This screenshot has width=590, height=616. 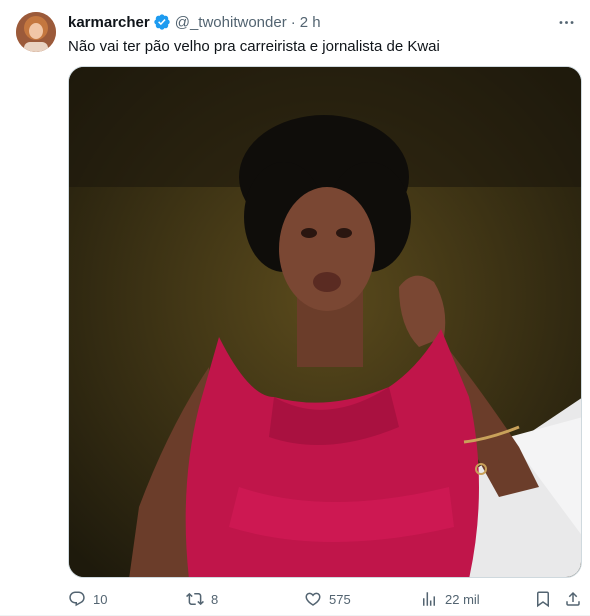 What do you see at coordinates (310, 22) in the screenshot?
I see `timestamp: 2 h` at bounding box center [310, 22].